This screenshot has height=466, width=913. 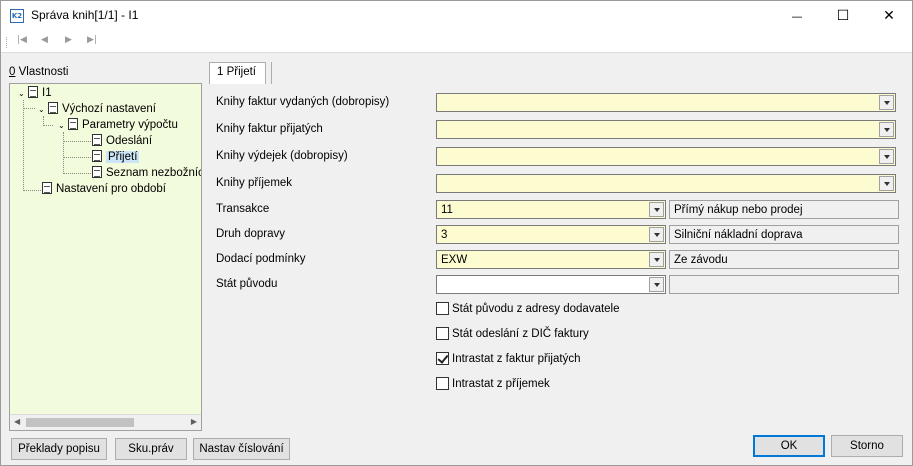 I want to click on selected-node-label: Přijetí, so click(x=123, y=157).